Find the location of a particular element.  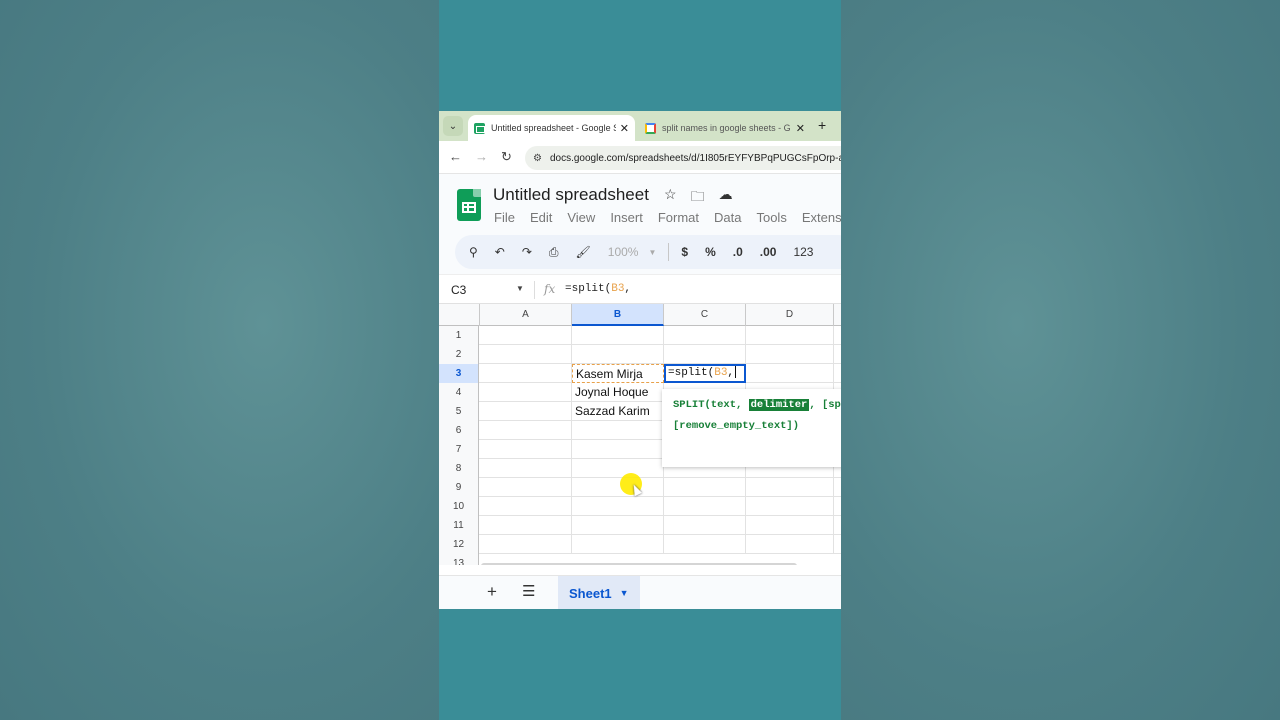

document-title: Untitled spreadsheet is located at coordinates (571, 195).